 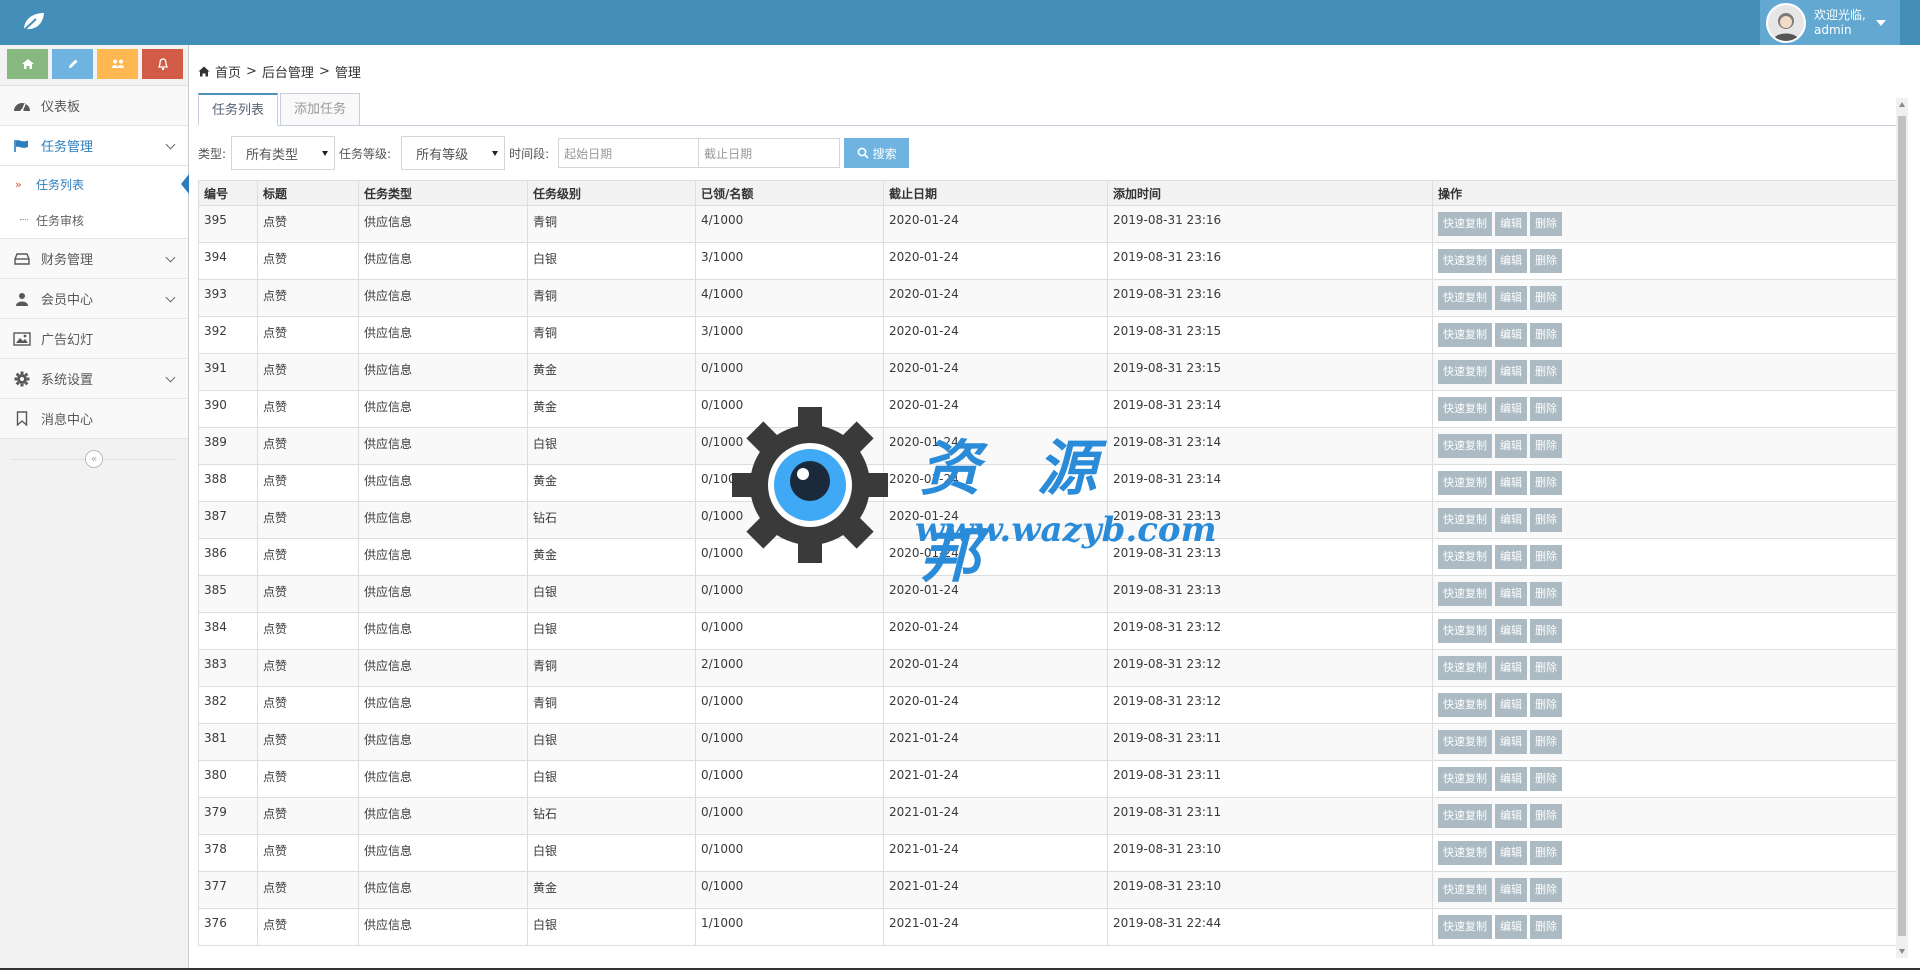 I want to click on tab-task-list: 任务列表, so click(x=238, y=109).